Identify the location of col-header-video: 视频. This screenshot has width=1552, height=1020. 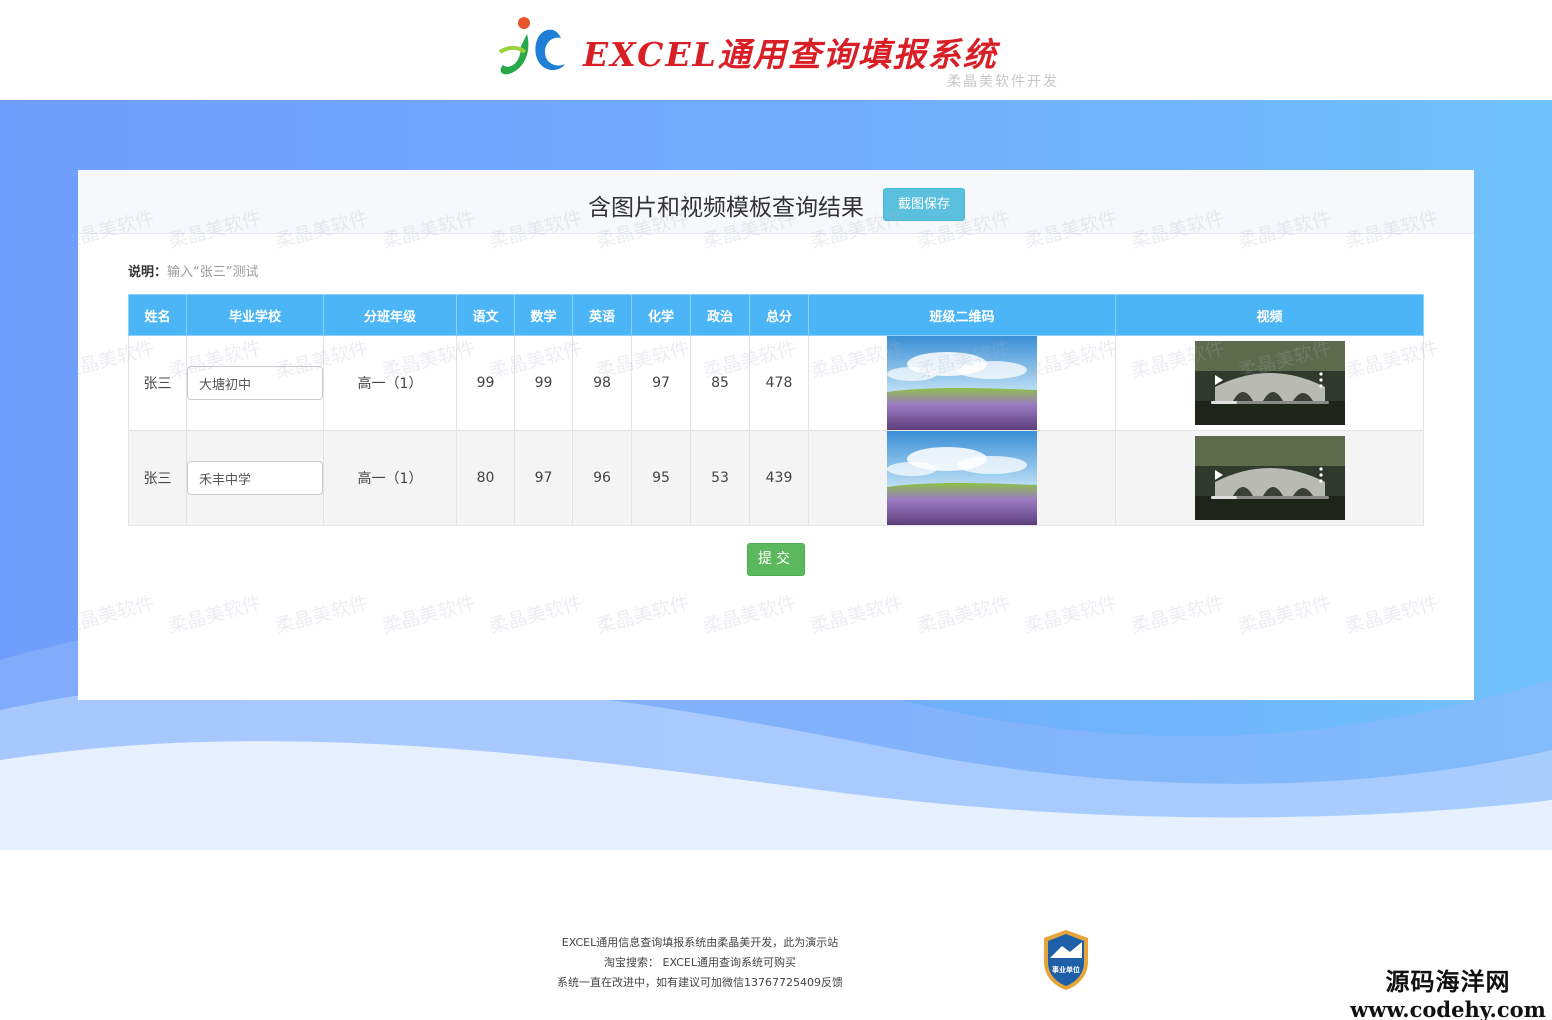
(1269, 315).